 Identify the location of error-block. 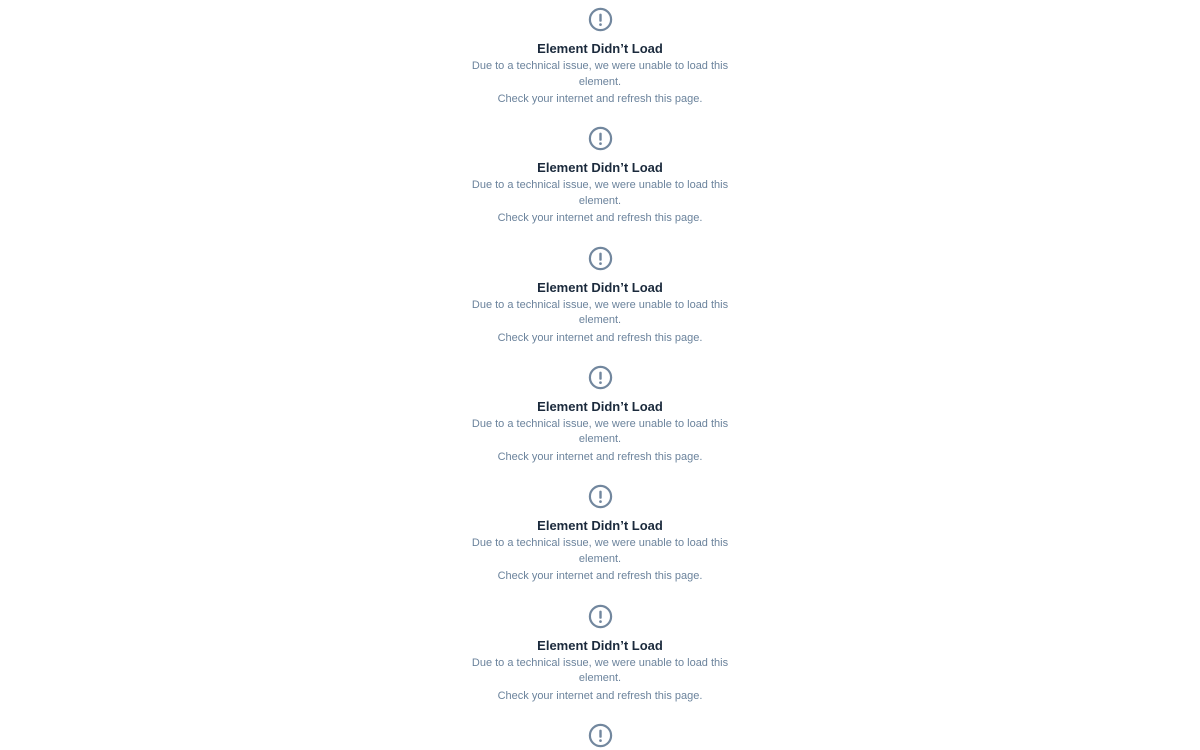
(600, 736).